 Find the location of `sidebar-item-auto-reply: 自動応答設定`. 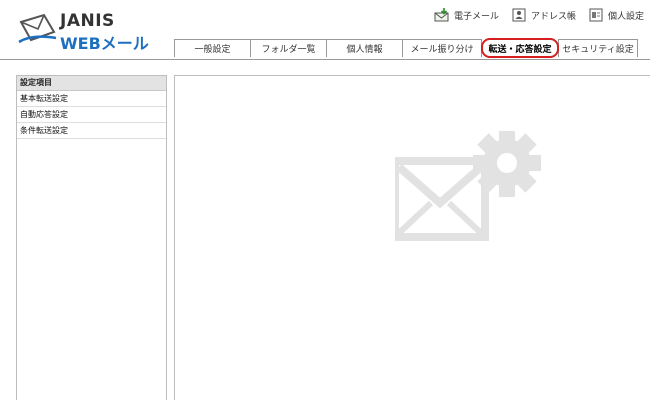

sidebar-item-auto-reply: 自動応答設定 is located at coordinates (91, 115).